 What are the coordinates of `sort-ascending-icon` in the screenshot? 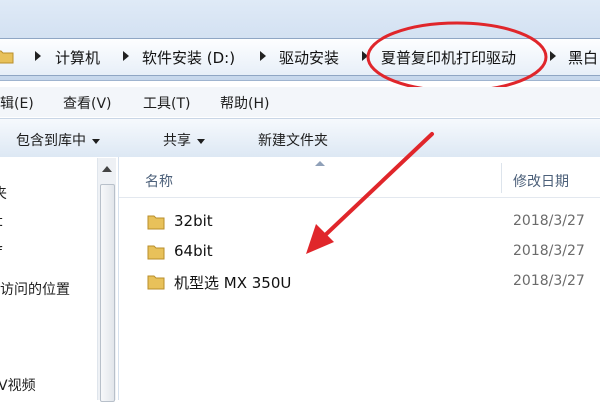 It's located at (320, 163).